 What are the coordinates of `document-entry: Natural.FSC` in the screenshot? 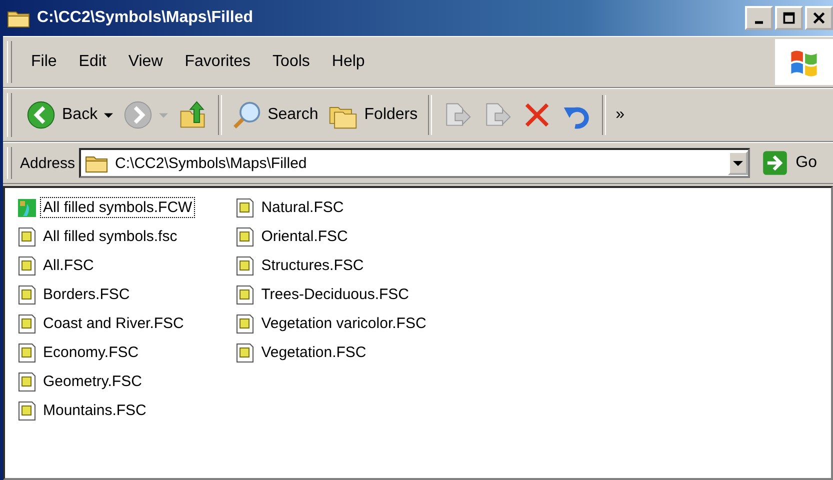 It's located at (332, 207).